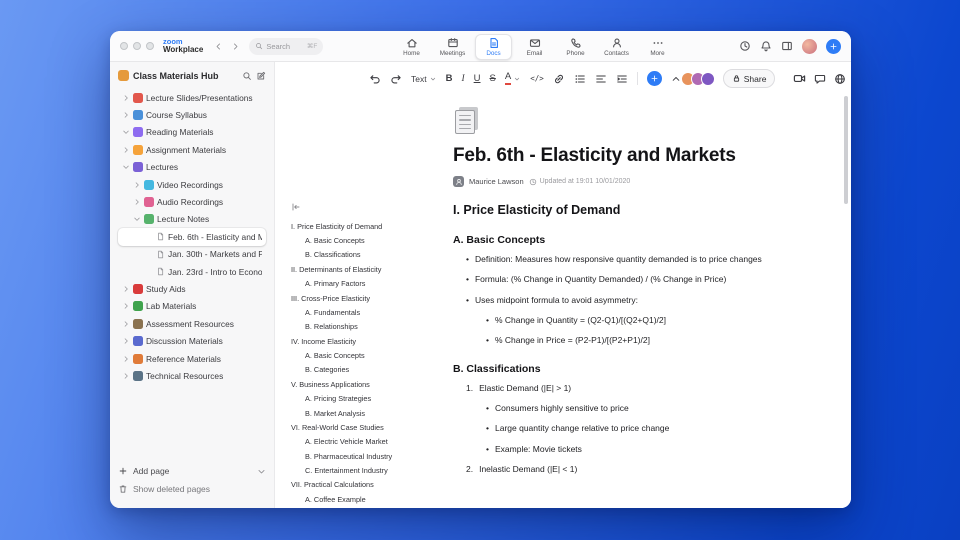 The height and width of the screenshot is (540, 960). What do you see at coordinates (261, 76) in the screenshot?
I see `new-page-compose-icon` at bounding box center [261, 76].